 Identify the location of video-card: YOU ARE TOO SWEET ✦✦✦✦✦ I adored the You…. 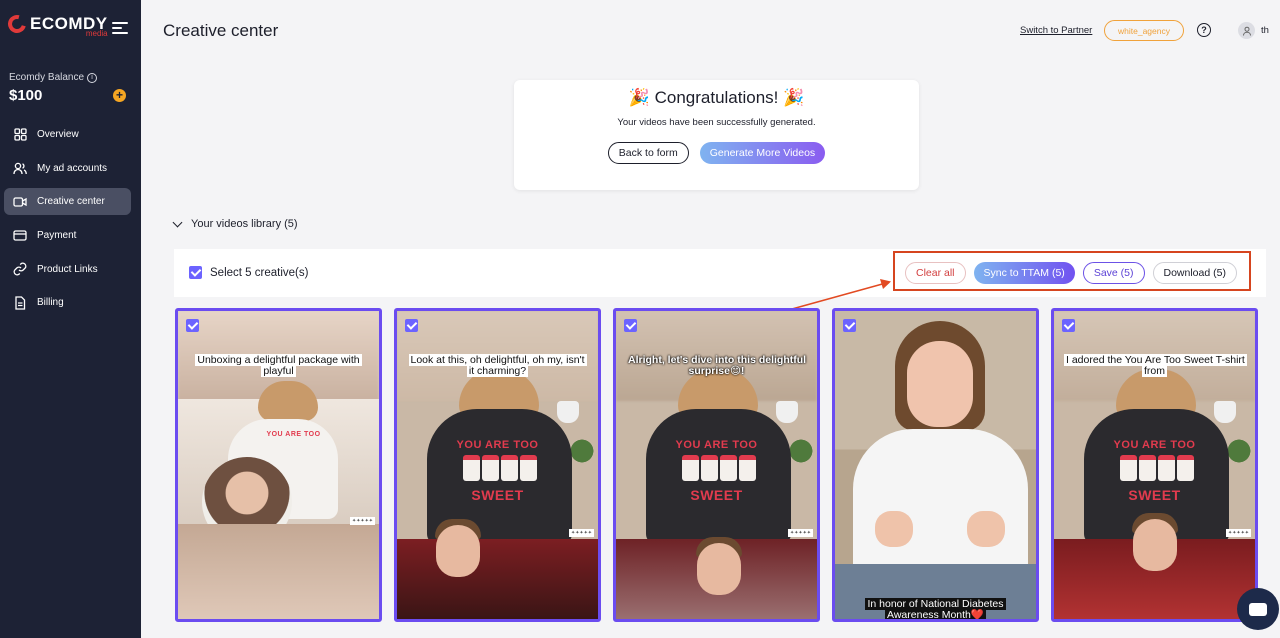
(1154, 465).